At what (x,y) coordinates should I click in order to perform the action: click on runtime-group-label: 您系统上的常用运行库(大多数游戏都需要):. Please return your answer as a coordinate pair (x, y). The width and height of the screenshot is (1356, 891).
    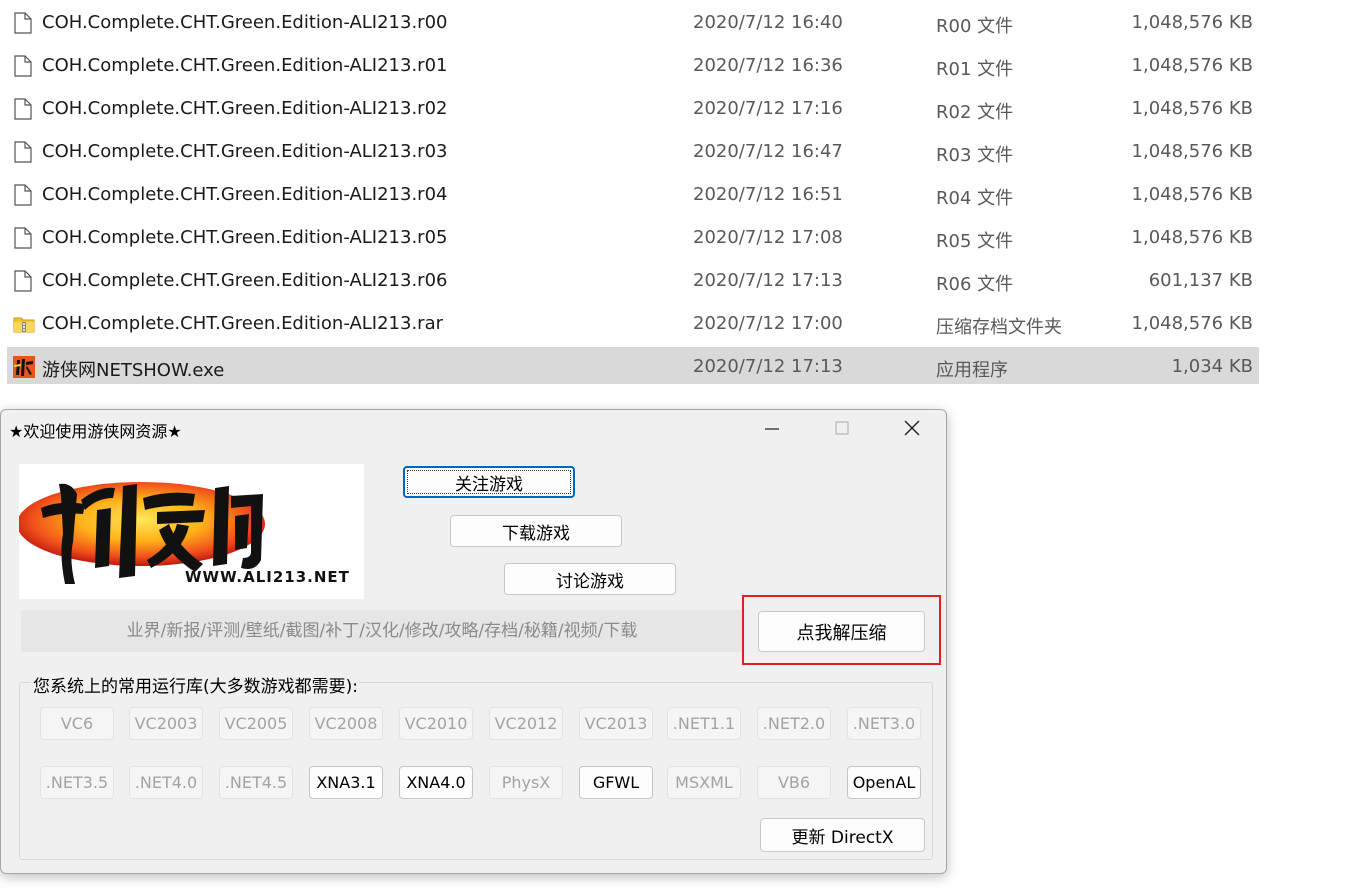
    Looking at the image, I should click on (195, 684).